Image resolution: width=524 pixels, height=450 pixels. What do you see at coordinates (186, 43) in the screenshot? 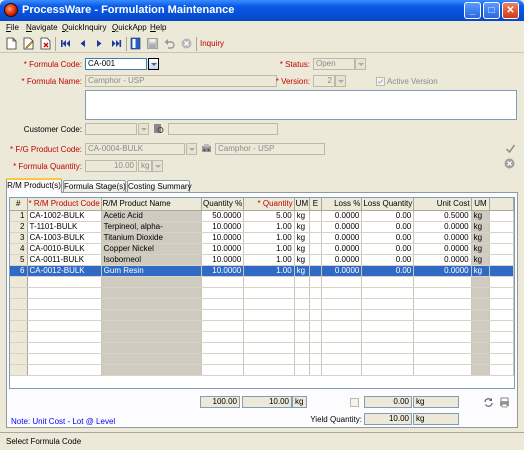
I see `cancel-icon` at bounding box center [186, 43].